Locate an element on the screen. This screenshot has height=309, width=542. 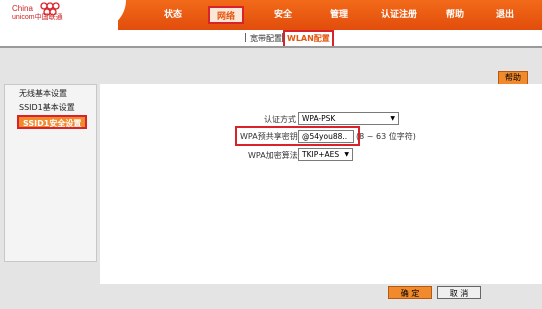
psk-input: @54you88.. is located at coordinates (326, 136).